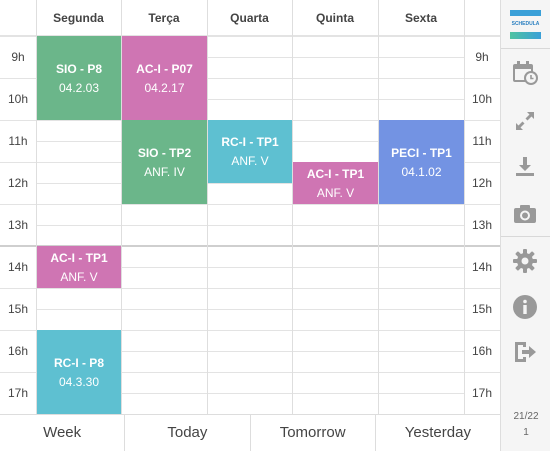 Image resolution: width=550 pixels, height=451 pixels. I want to click on calendar-clock-icon, so click(525, 73).